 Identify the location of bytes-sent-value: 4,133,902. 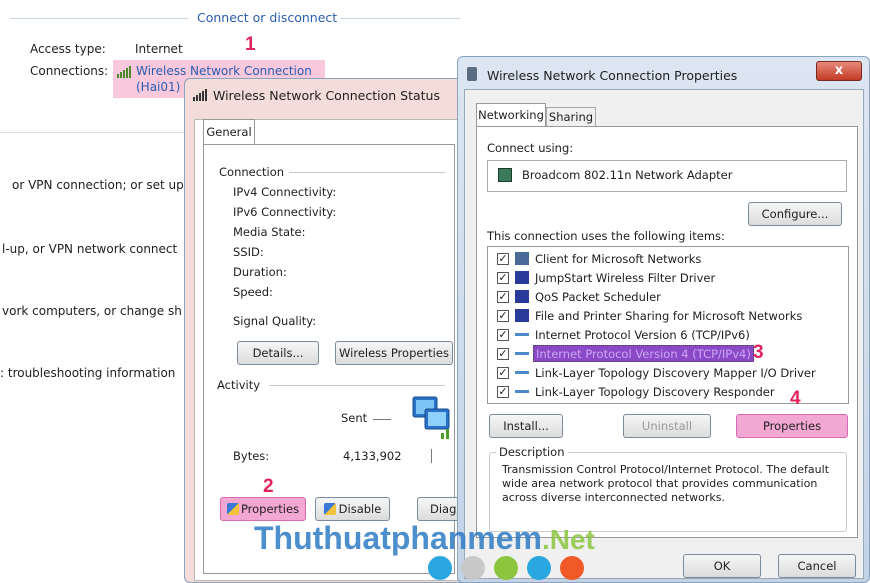
(372, 456).